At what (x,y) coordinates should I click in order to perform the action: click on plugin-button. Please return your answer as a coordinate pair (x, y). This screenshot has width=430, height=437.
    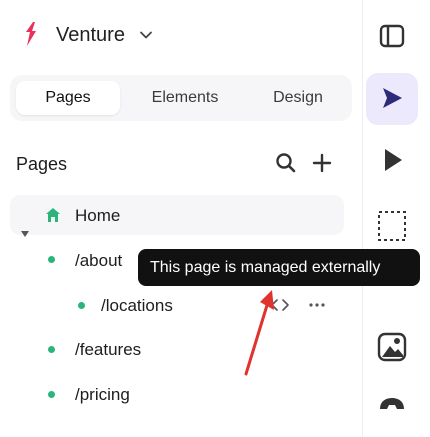
    Looking at the image, I should click on (392, 406).